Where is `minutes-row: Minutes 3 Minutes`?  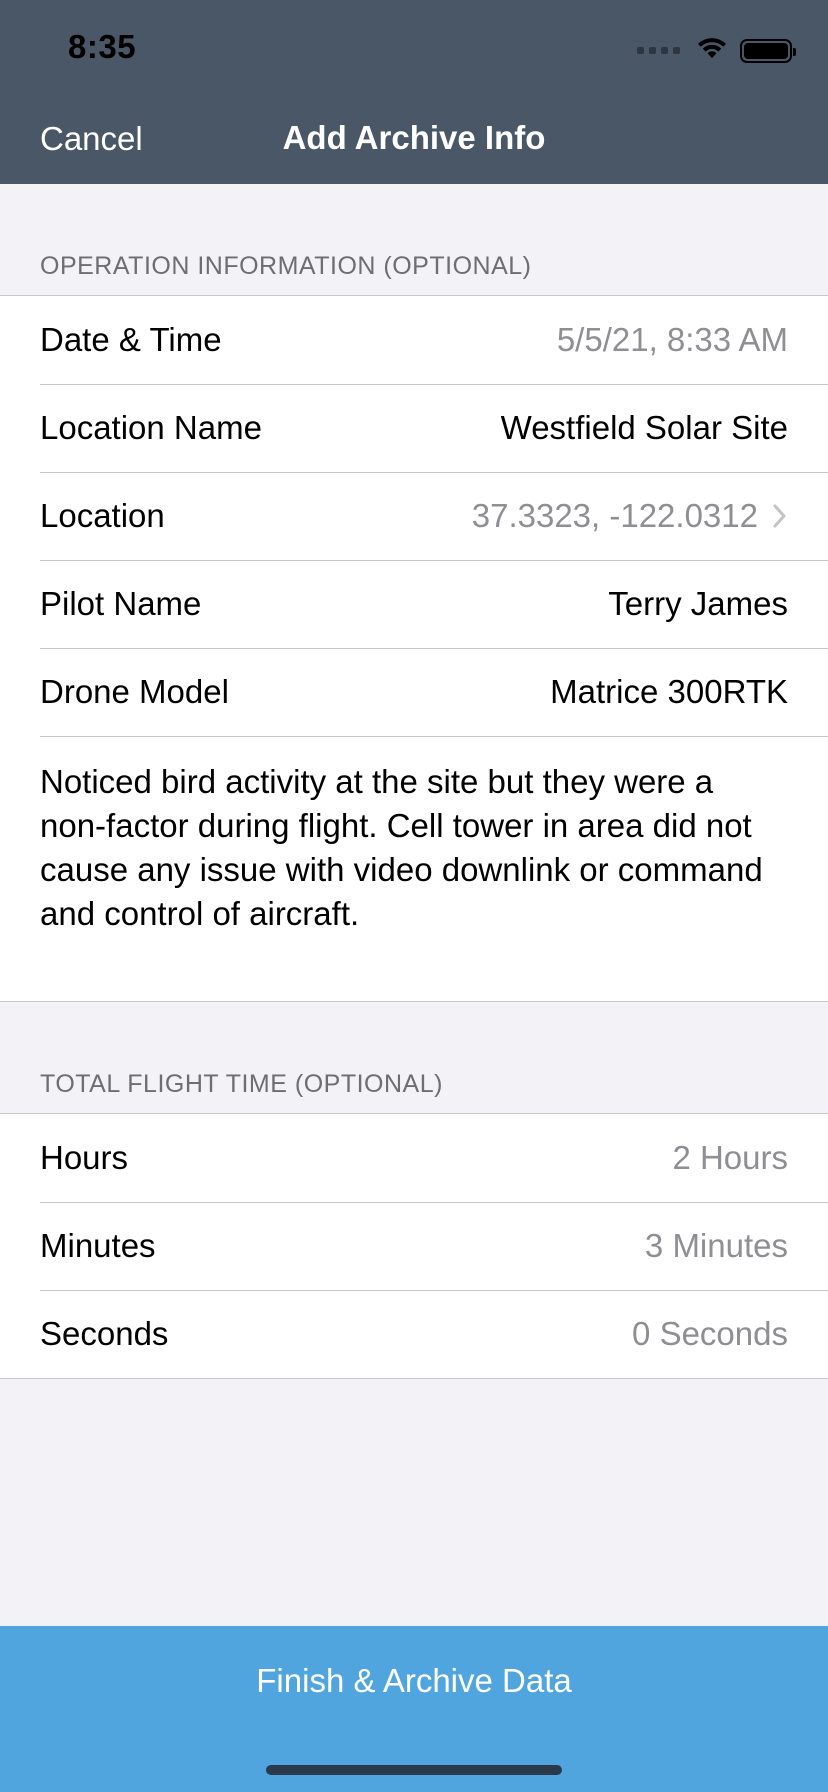 minutes-row: Minutes 3 Minutes is located at coordinates (414, 1246).